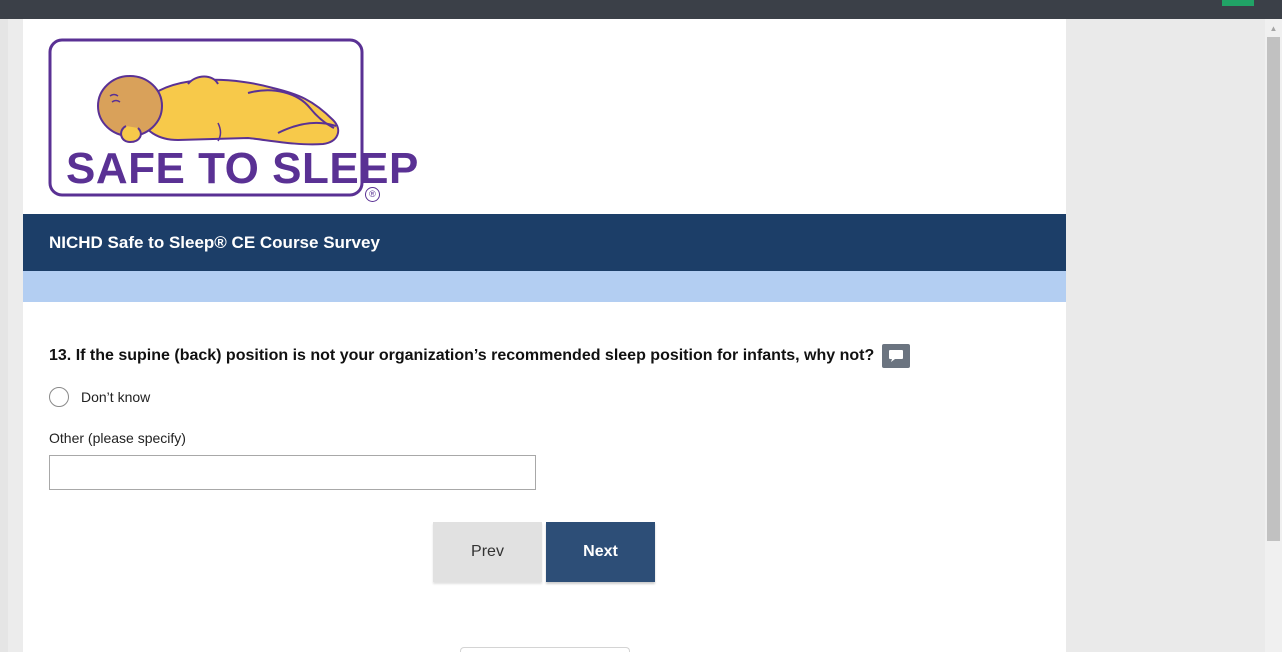  What do you see at coordinates (116, 397) in the screenshot?
I see `option-label: Don’t know` at bounding box center [116, 397].